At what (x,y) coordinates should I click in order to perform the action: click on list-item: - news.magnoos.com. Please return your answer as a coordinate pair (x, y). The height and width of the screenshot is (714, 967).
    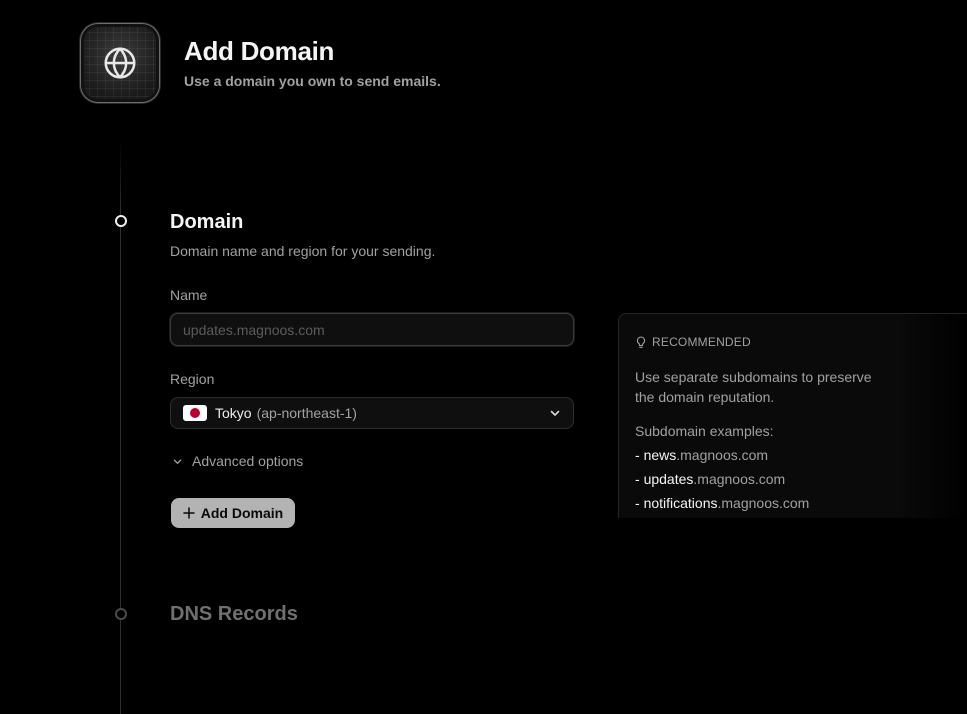
    Looking at the image, I should click on (702, 455).